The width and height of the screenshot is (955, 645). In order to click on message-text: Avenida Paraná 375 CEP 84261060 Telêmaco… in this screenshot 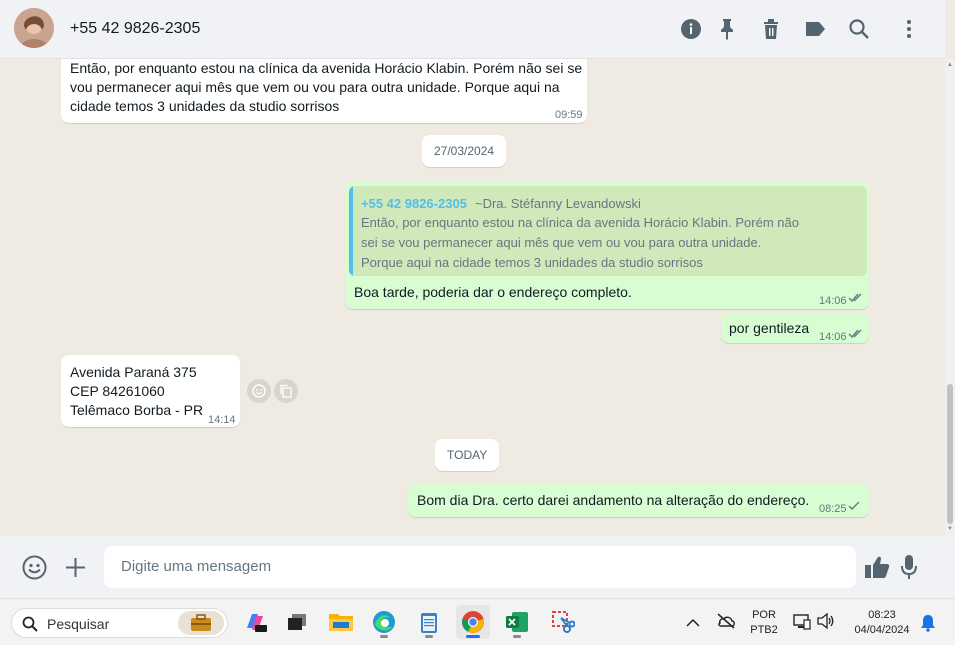, I will do `click(136, 391)`.